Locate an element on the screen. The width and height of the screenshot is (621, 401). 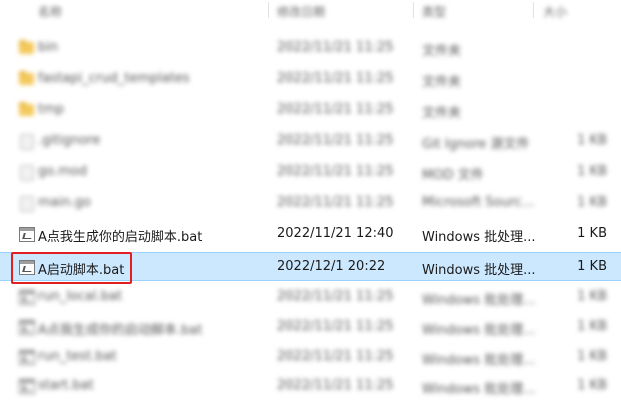
column-header: 名称 修改日期 类型 大小 is located at coordinates (310, 11).